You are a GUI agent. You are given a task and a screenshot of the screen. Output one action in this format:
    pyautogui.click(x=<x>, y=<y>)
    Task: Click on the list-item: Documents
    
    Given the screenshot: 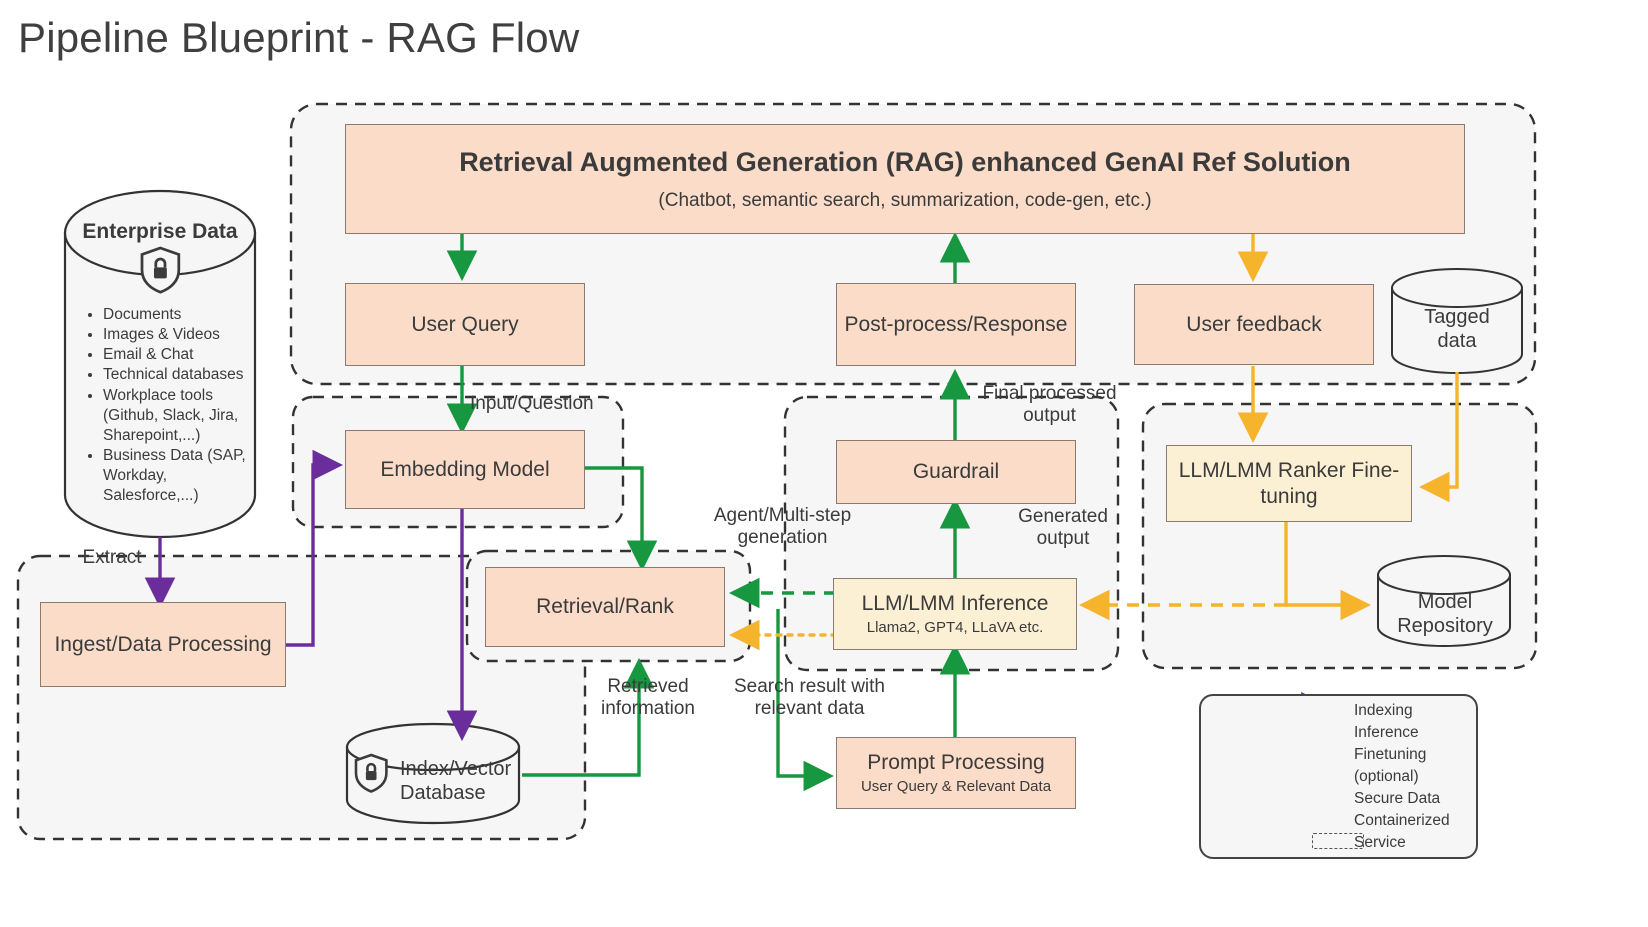 What is the action you would take?
    pyautogui.click(x=183, y=315)
    